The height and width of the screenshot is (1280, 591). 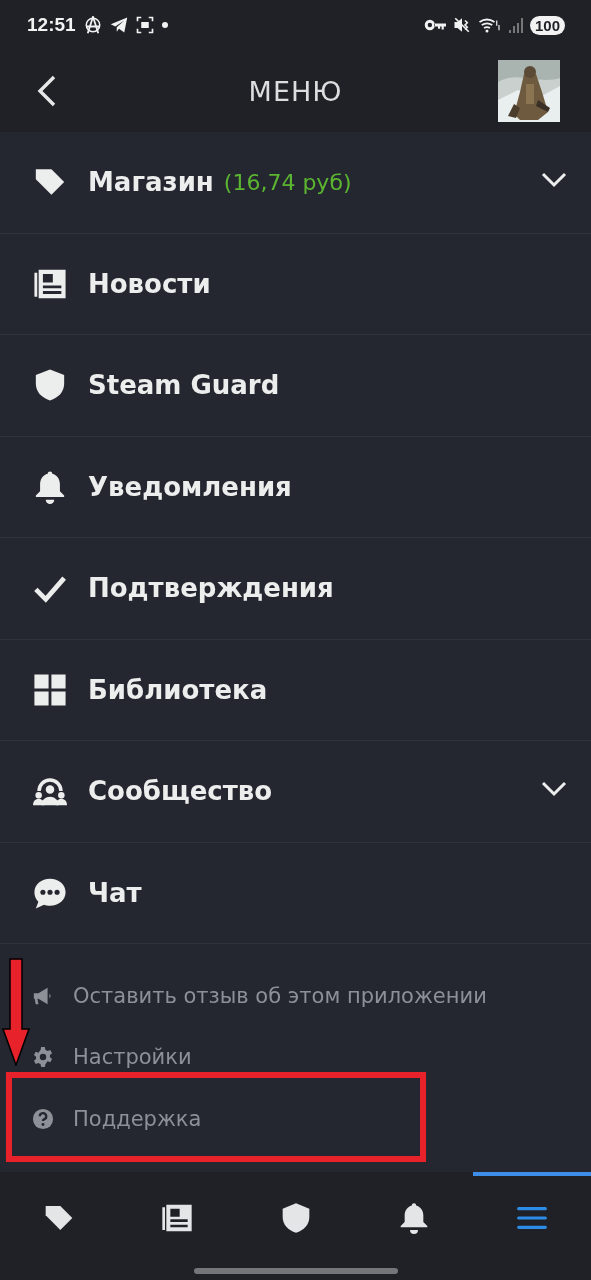 What do you see at coordinates (184, 385) in the screenshot?
I see `menu-label: Steam Guard` at bounding box center [184, 385].